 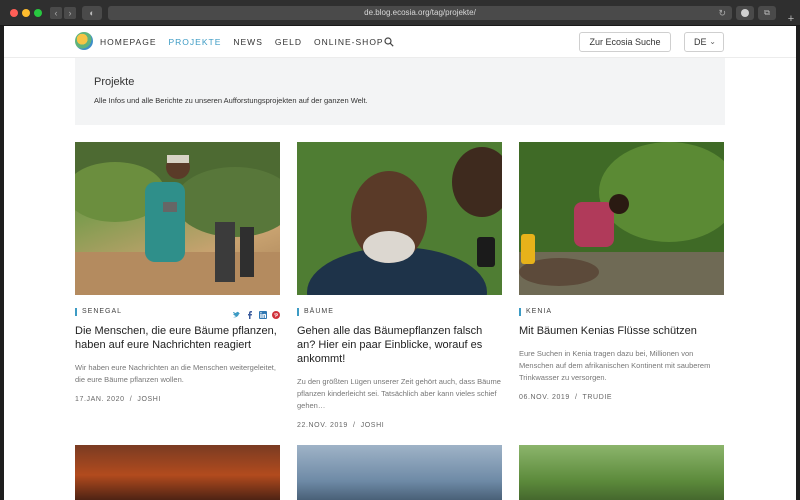 What do you see at coordinates (70, 13) in the screenshot?
I see `forward-button: ›` at bounding box center [70, 13].